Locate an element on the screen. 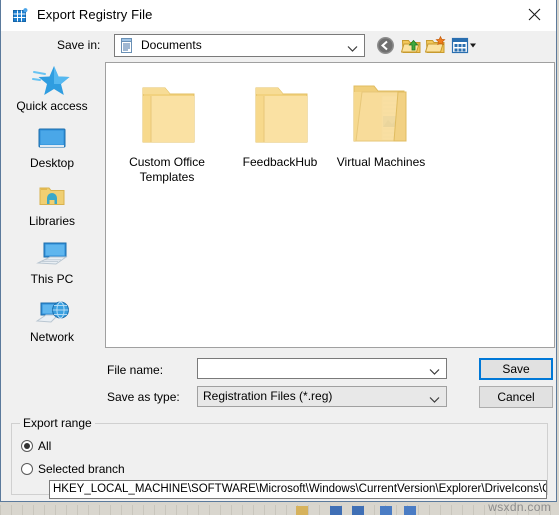  save-in-row: Save in: Documents is located at coordinates (278, 46).